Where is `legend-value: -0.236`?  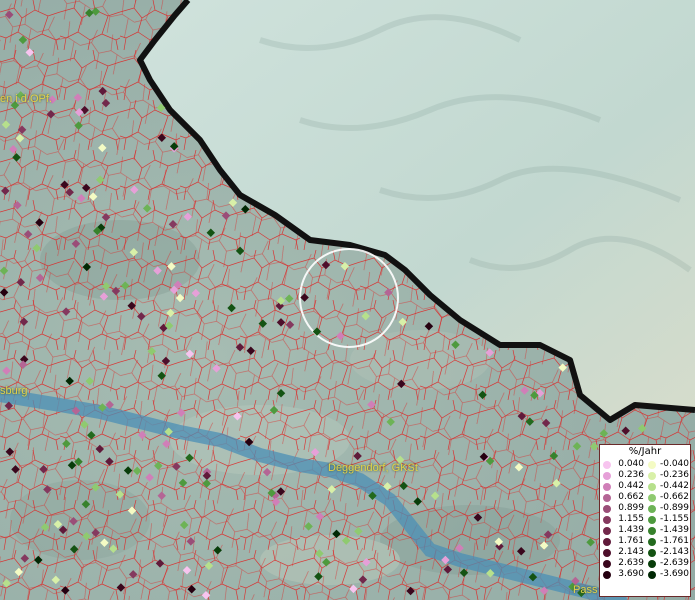
legend-value: -0.236 is located at coordinates (674, 475).